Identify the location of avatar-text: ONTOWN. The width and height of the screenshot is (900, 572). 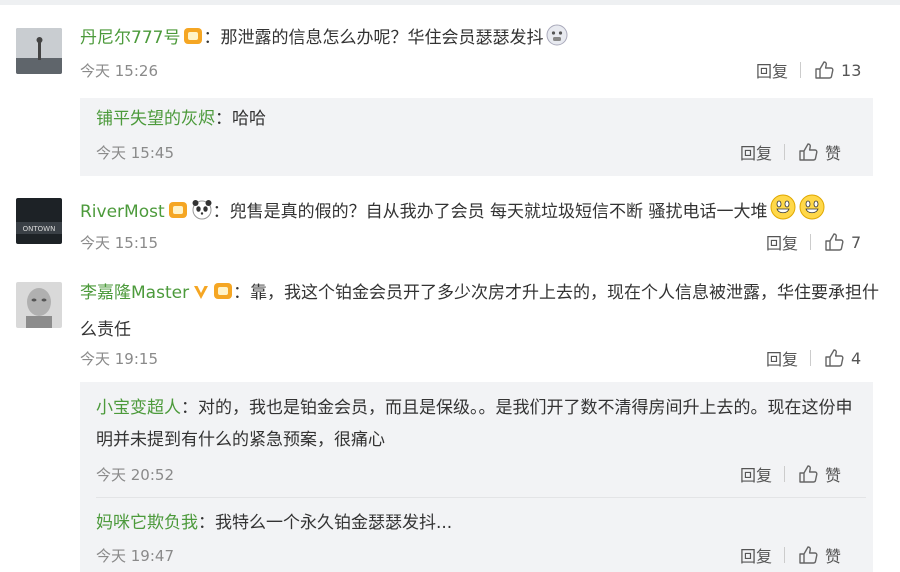
(39, 229).